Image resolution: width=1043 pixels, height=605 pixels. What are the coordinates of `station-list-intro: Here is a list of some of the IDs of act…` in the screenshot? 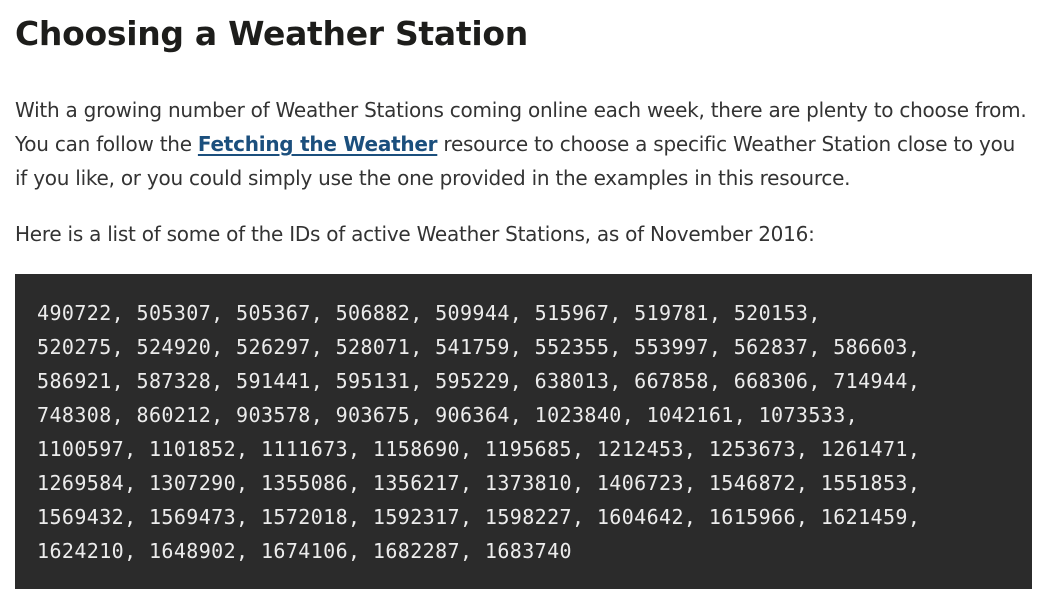 It's located at (415, 234).